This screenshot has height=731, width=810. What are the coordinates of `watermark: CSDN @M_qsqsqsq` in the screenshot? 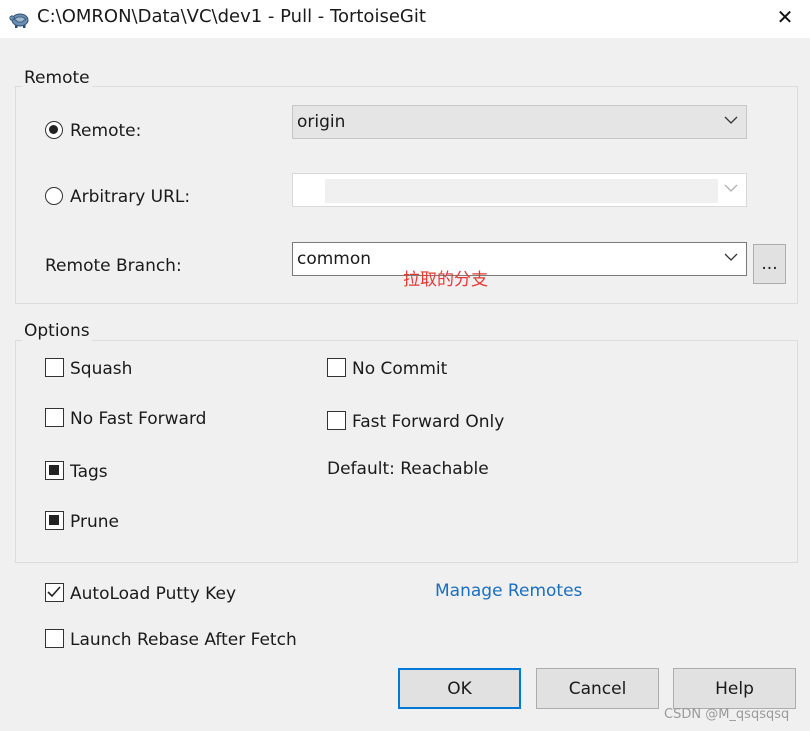 It's located at (727, 714).